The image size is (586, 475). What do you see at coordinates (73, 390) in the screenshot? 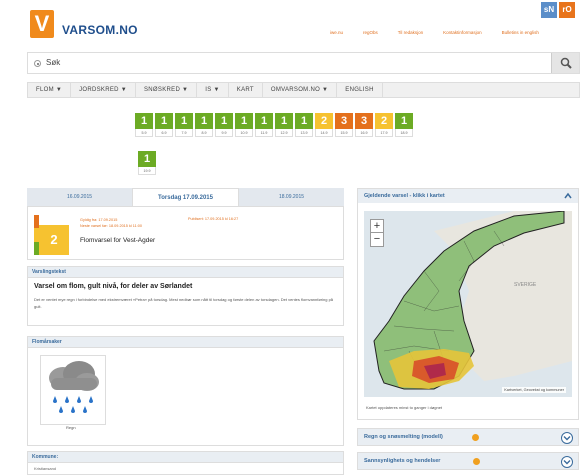
I see `rain-icon` at bounding box center [73, 390].